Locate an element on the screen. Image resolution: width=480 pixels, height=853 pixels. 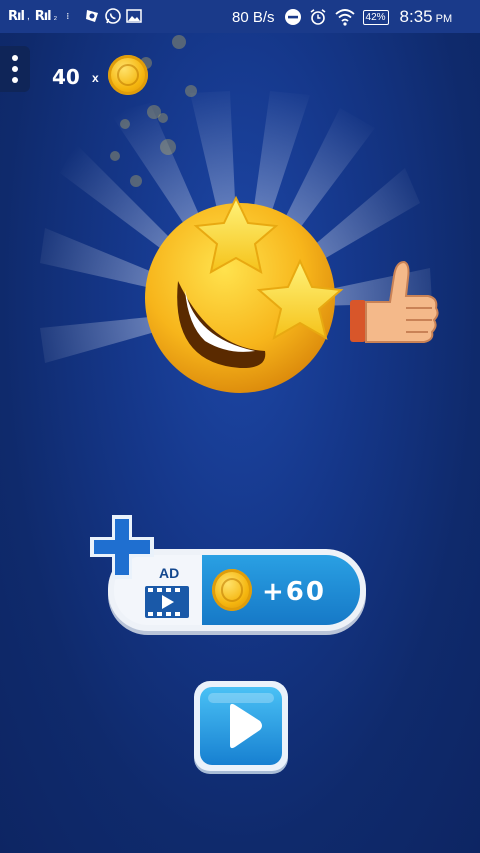
whatsapp-icon is located at coordinates (113, 16).